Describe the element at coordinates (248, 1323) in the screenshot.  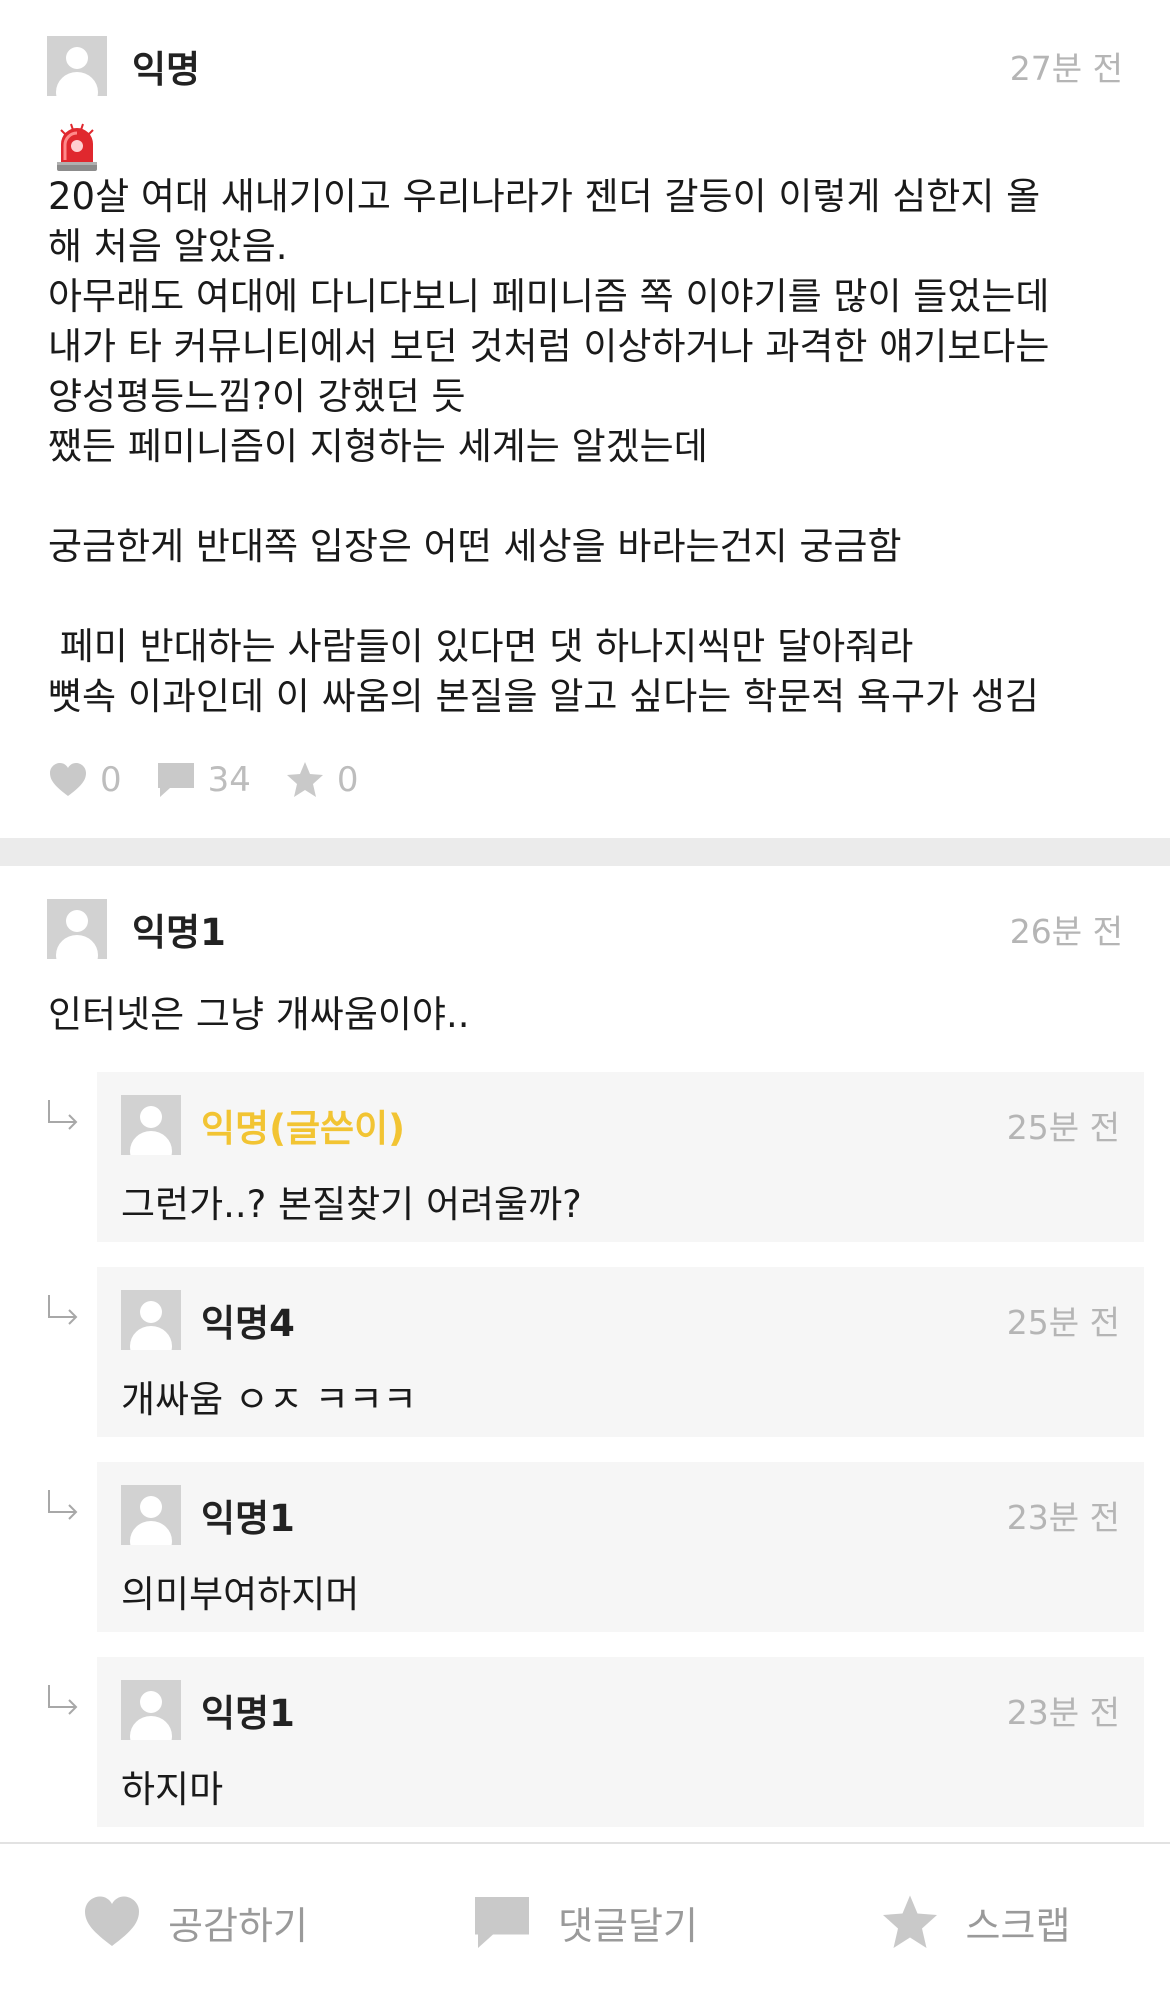
I see `reply-author: 익명4` at that location.